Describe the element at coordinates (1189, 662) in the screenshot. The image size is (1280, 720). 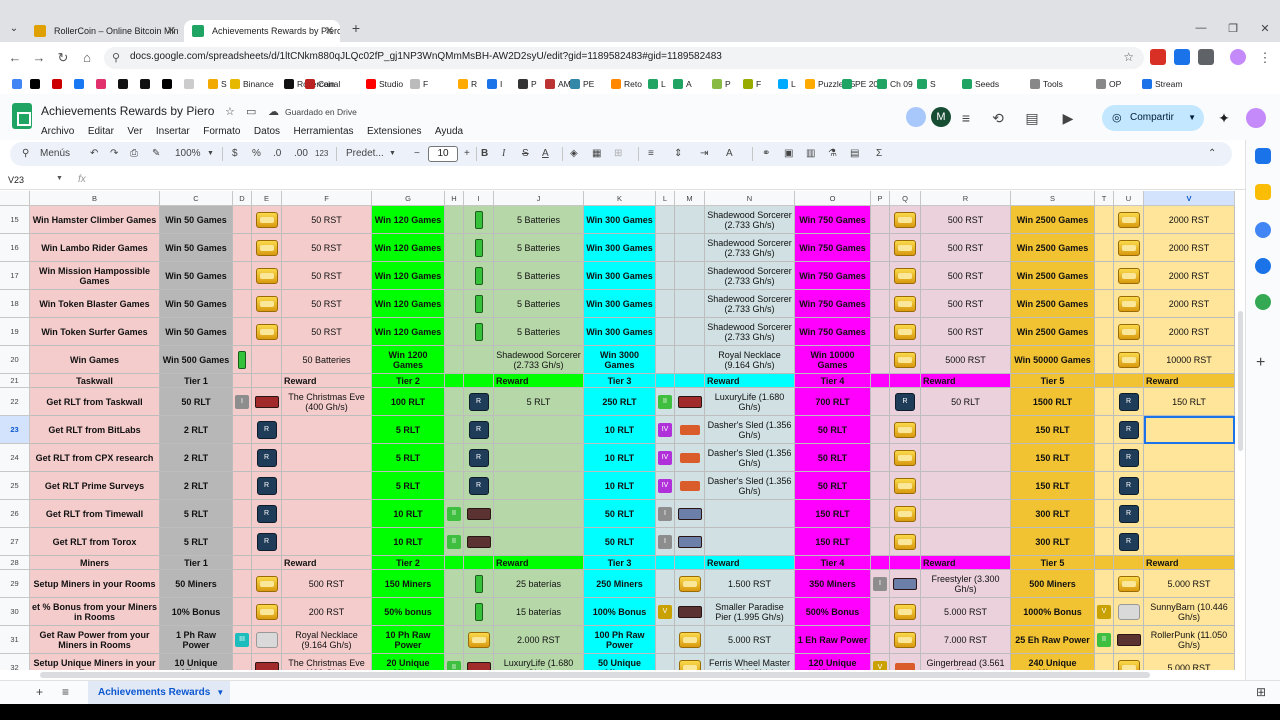
I see `cell-v32: 5.000 RST` at that location.